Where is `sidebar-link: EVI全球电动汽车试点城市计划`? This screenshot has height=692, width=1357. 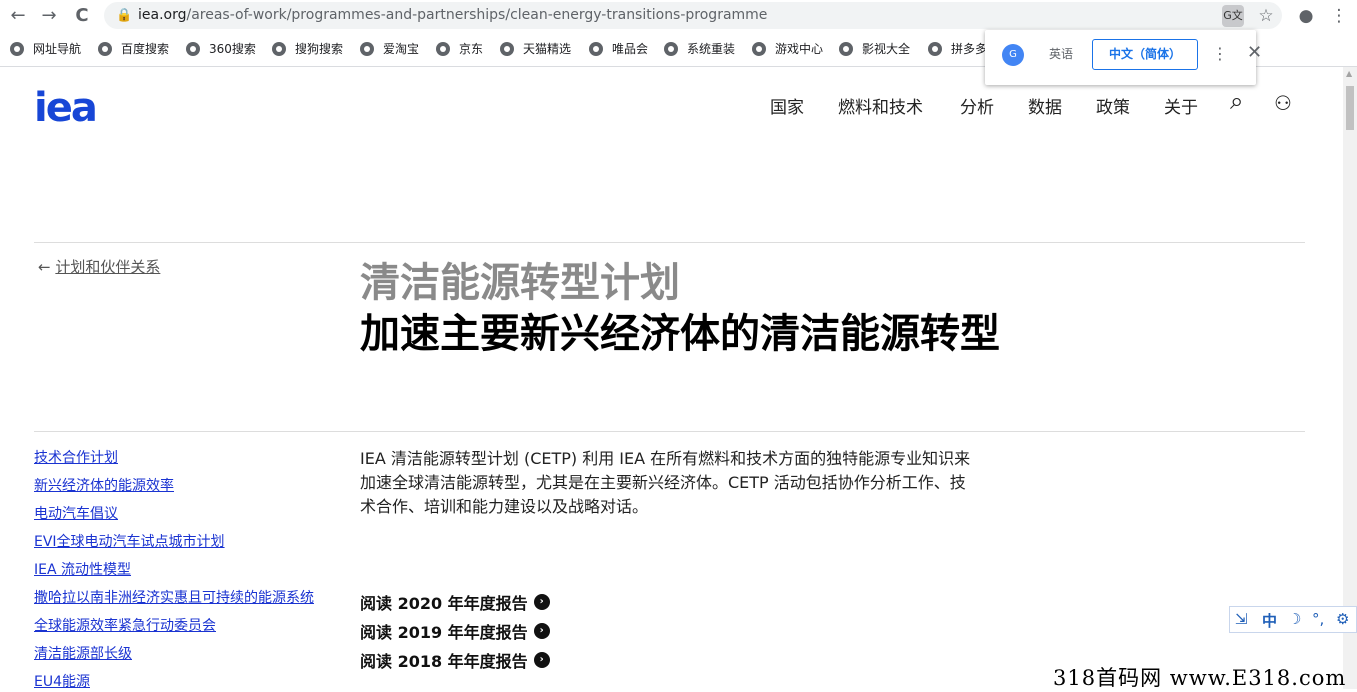 sidebar-link: EVI全球电动汽车试点城市计划 is located at coordinates (174, 545).